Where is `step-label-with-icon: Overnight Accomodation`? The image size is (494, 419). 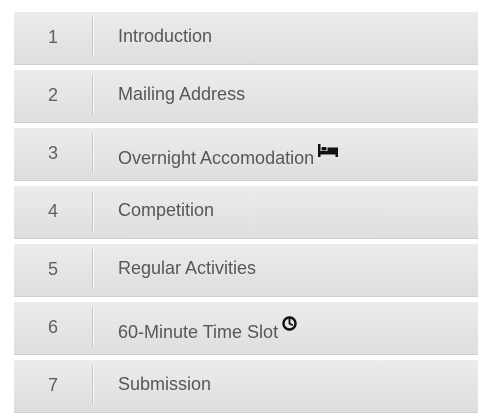 step-label-with-icon: Overnight Accomodation is located at coordinates (228, 156).